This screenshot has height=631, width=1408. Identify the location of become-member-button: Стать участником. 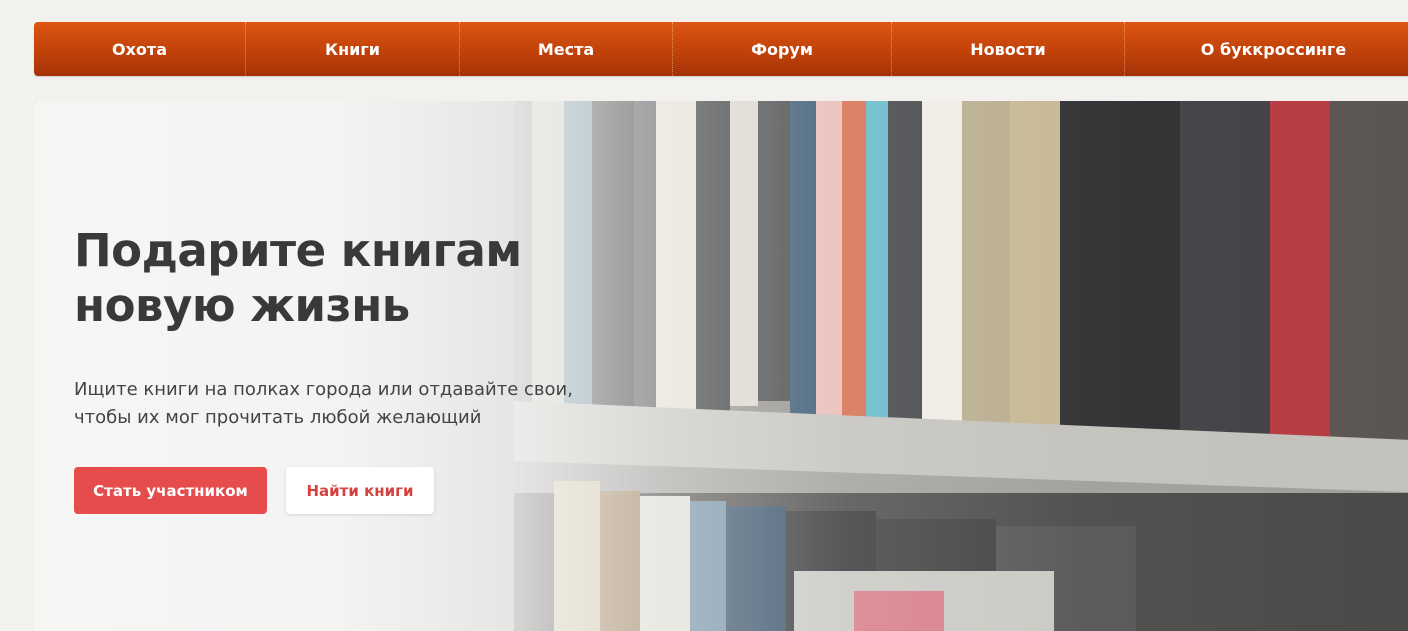
(170, 490).